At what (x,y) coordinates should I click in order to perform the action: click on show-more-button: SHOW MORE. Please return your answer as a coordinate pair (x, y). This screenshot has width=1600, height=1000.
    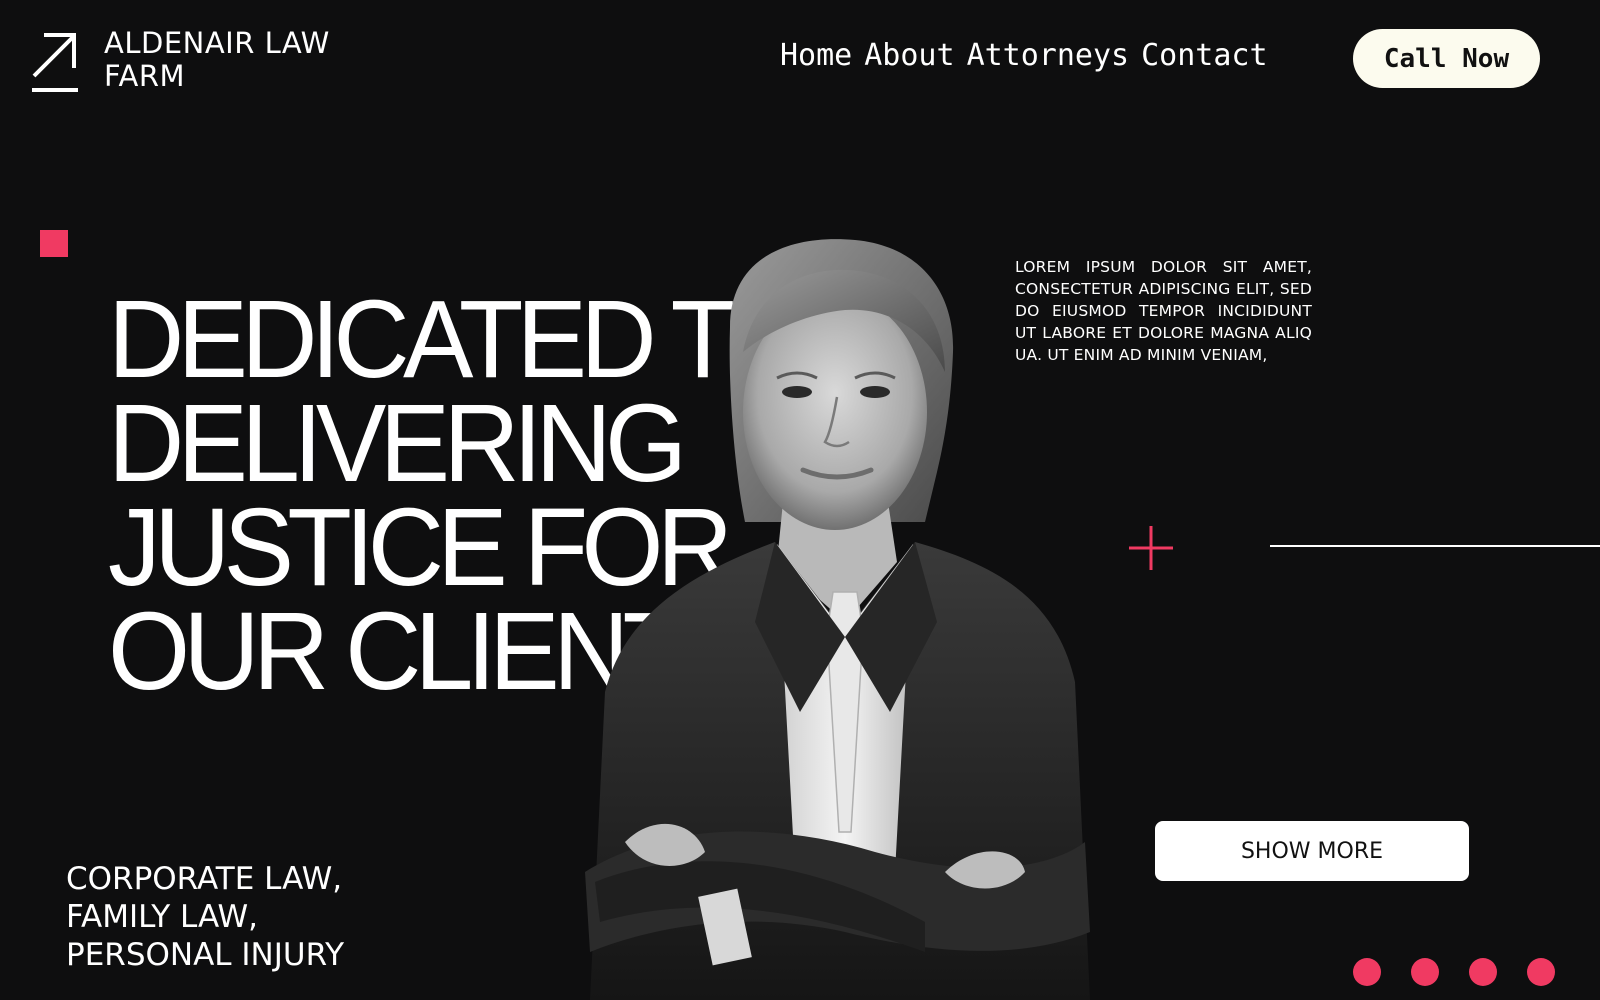
    Looking at the image, I should click on (1312, 851).